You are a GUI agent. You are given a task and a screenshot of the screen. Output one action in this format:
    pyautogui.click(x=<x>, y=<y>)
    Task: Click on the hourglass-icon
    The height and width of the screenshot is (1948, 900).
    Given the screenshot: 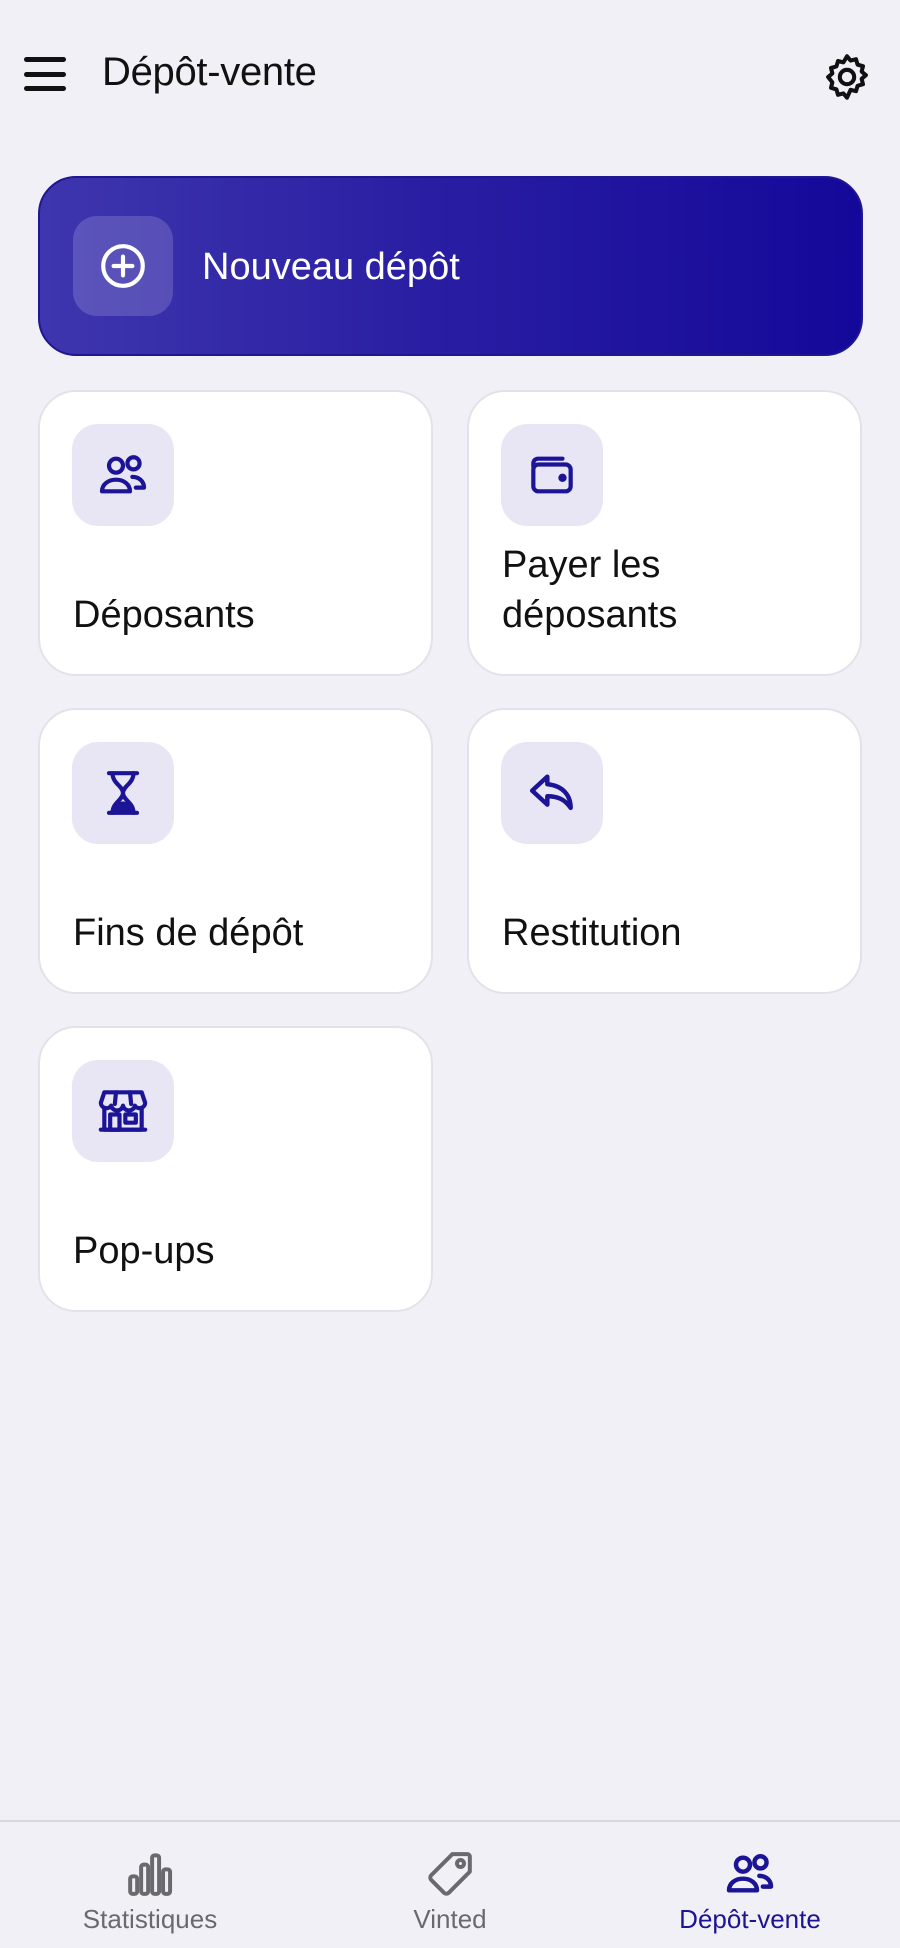 What is the action you would take?
    pyautogui.click(x=123, y=793)
    